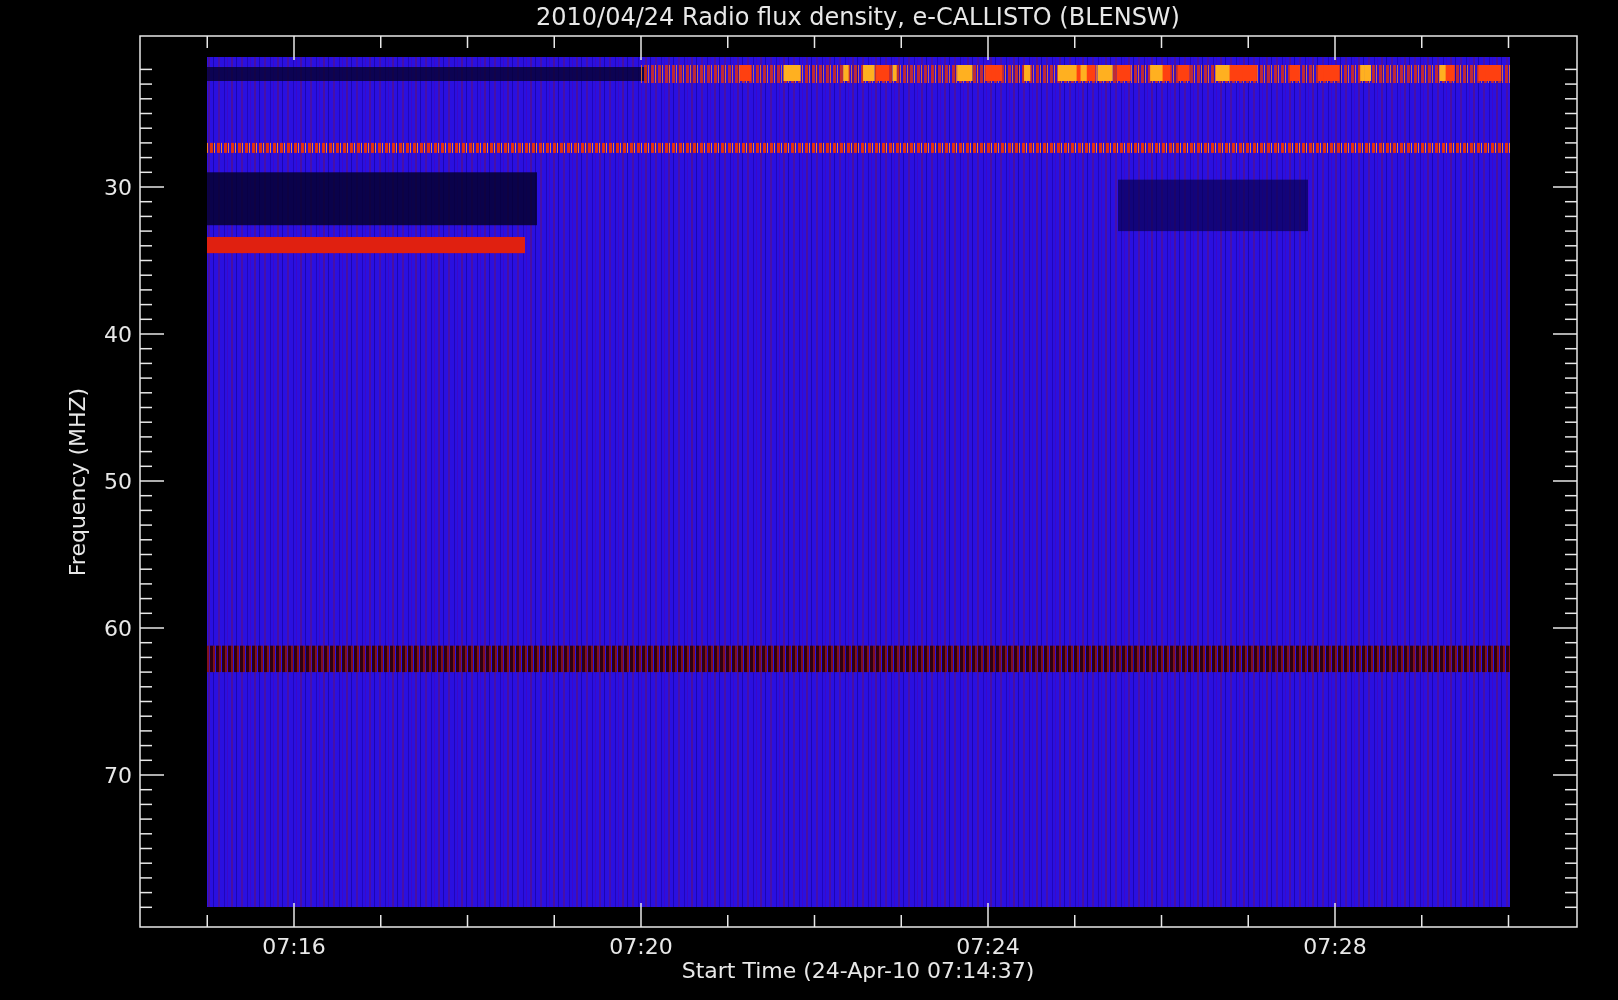  I want to click on x-tick-label: 07:16, so click(294, 946).